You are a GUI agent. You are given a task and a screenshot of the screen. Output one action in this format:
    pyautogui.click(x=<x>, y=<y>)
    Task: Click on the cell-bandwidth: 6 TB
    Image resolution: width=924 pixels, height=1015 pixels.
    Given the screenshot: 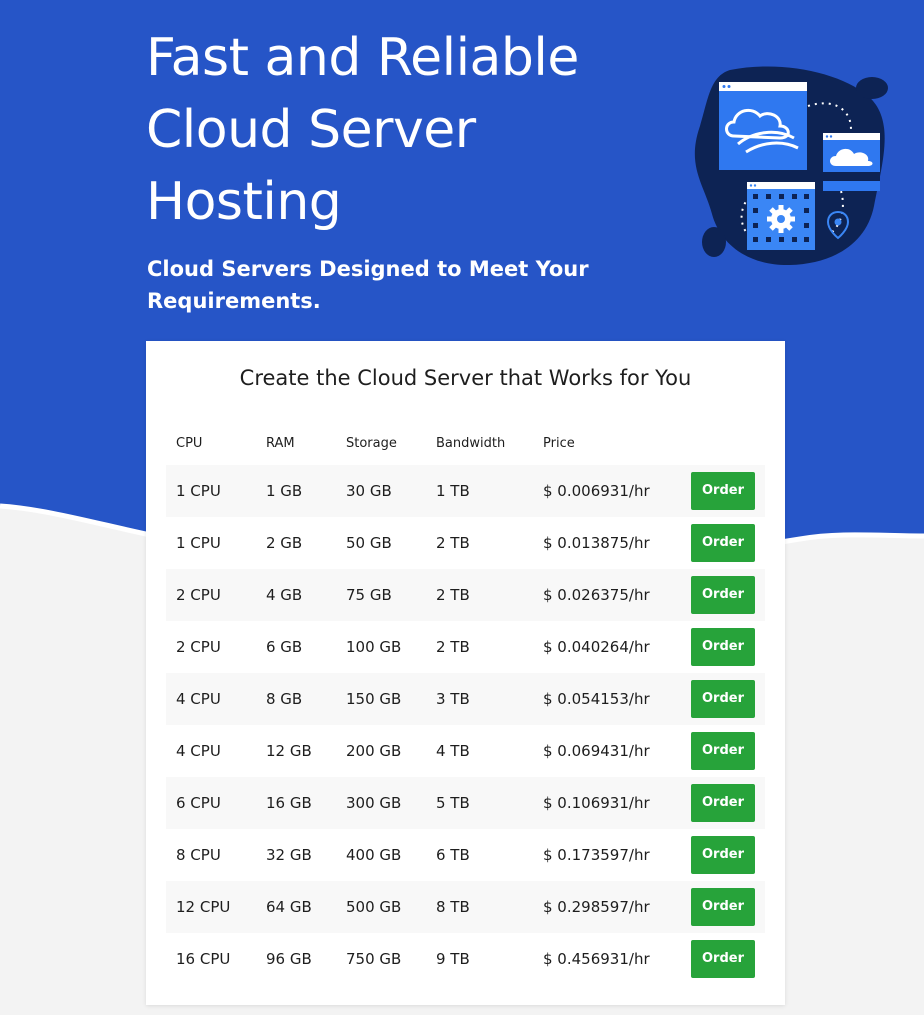 What is the action you would take?
    pyautogui.click(x=453, y=855)
    